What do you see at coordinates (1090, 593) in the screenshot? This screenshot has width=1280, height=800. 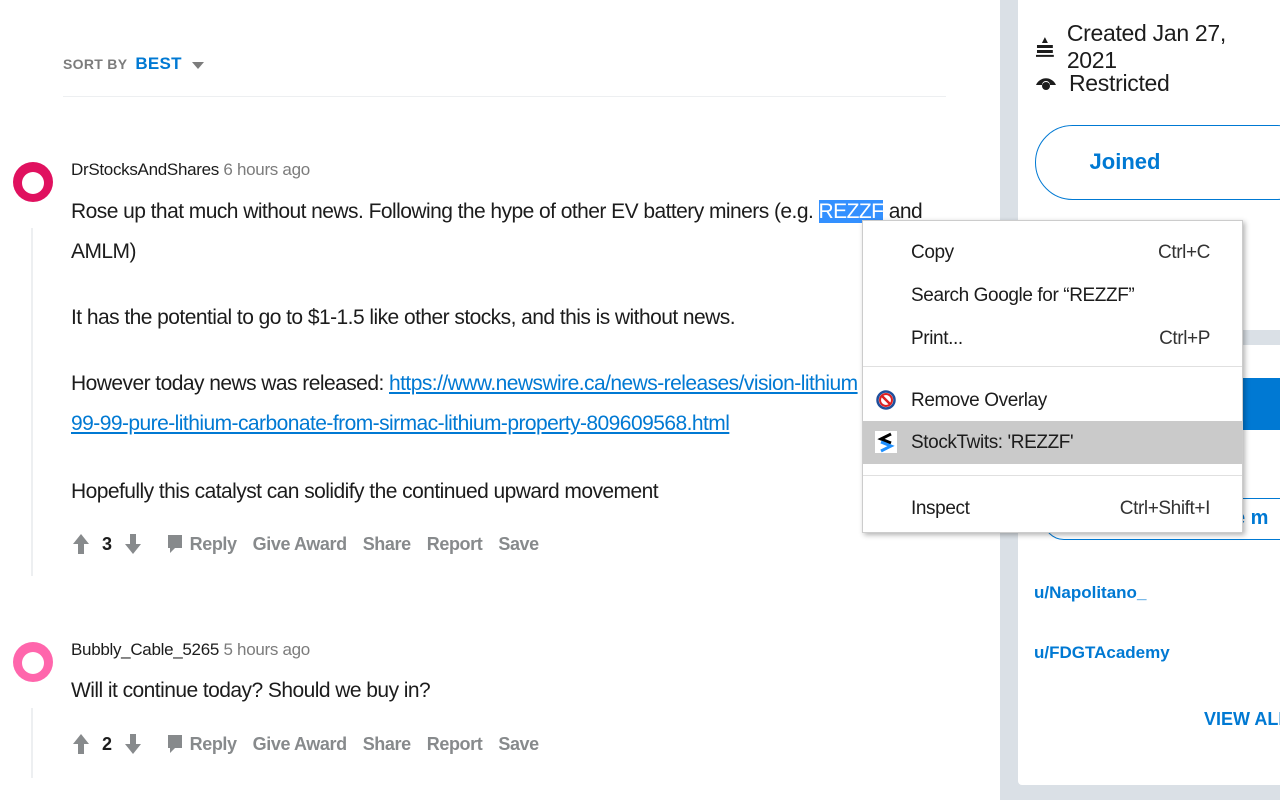 I see `moderator-link: u/Napolitano_` at bounding box center [1090, 593].